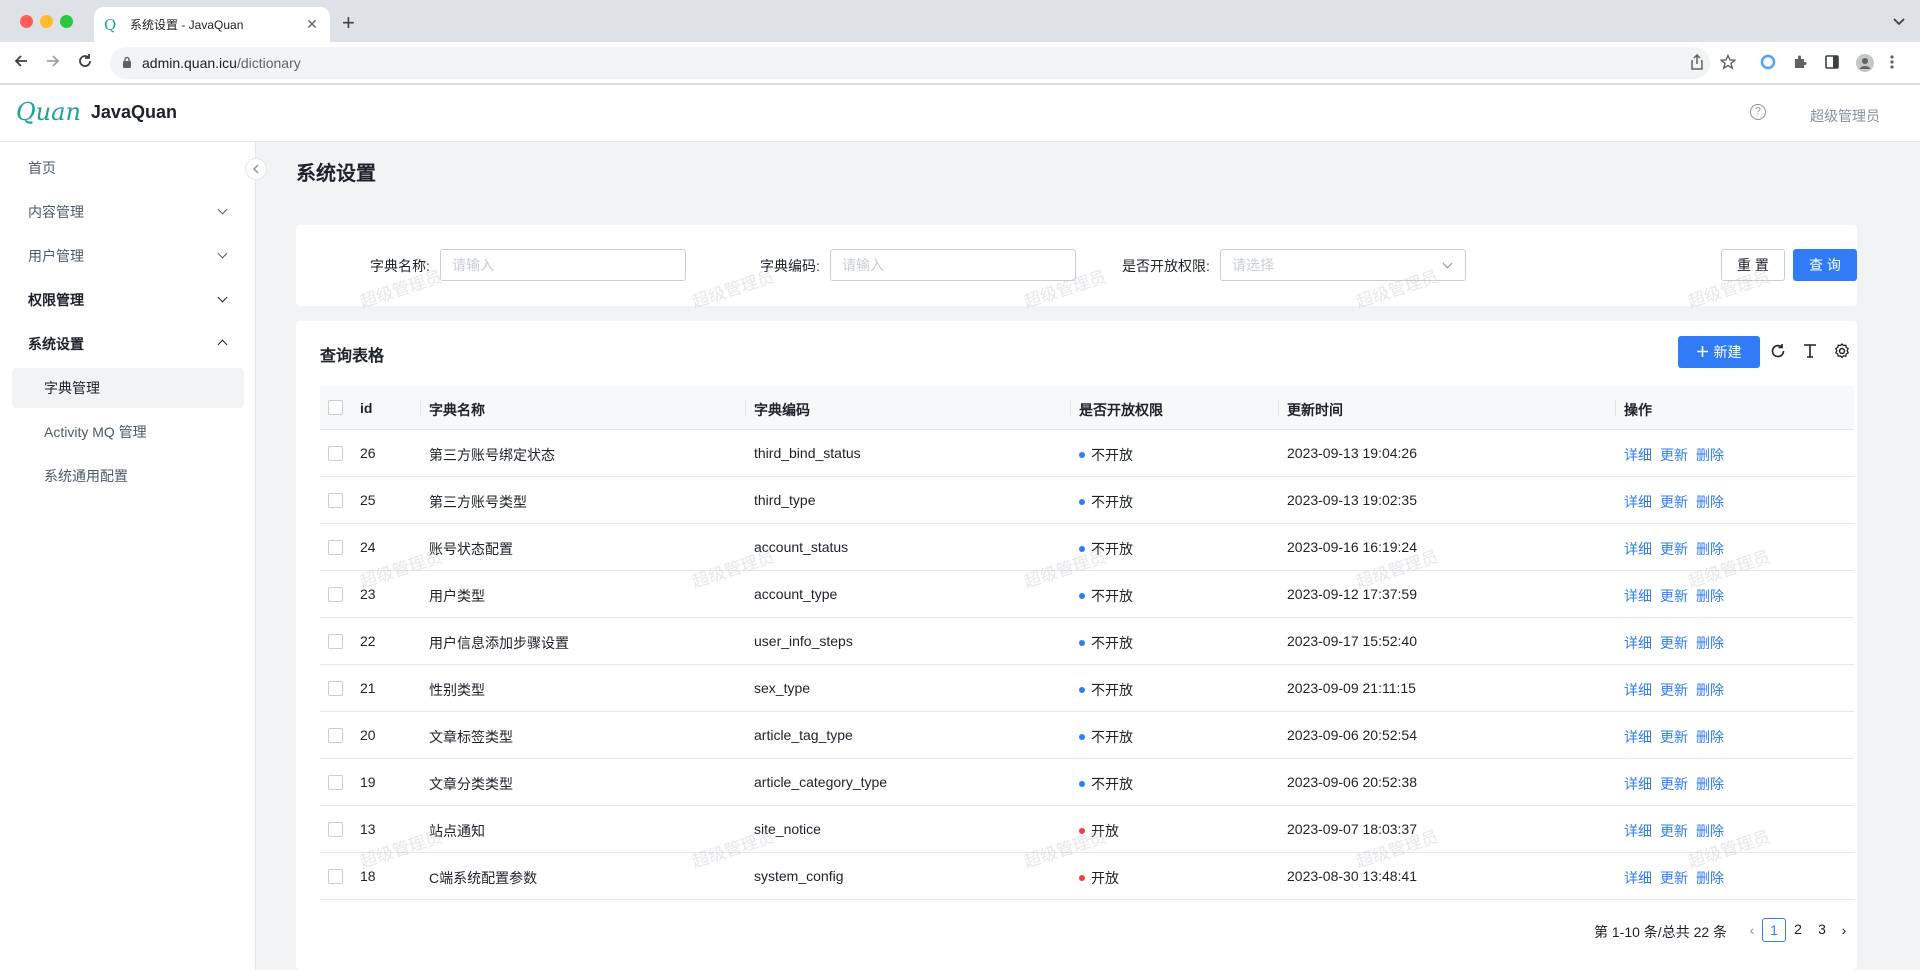  What do you see at coordinates (128, 212) in the screenshot?
I see `sidebar-item-content: 内容管理` at bounding box center [128, 212].